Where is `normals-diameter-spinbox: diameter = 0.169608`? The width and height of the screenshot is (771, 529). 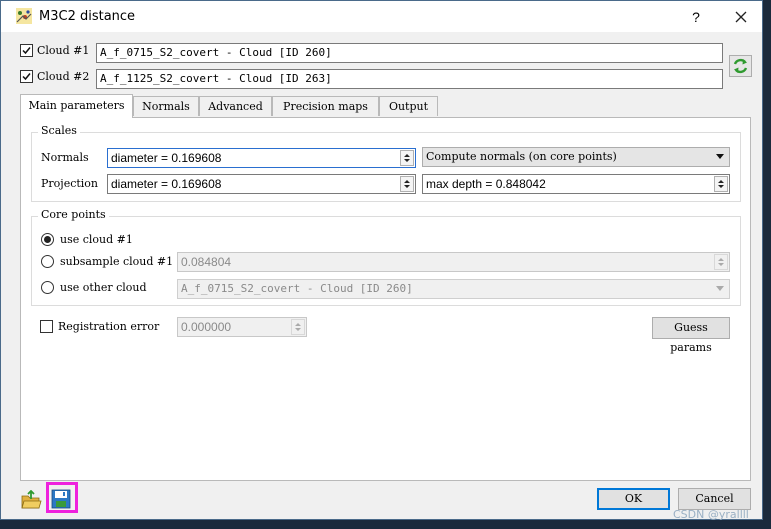 normals-diameter-spinbox: diameter = 0.169608 is located at coordinates (261, 158).